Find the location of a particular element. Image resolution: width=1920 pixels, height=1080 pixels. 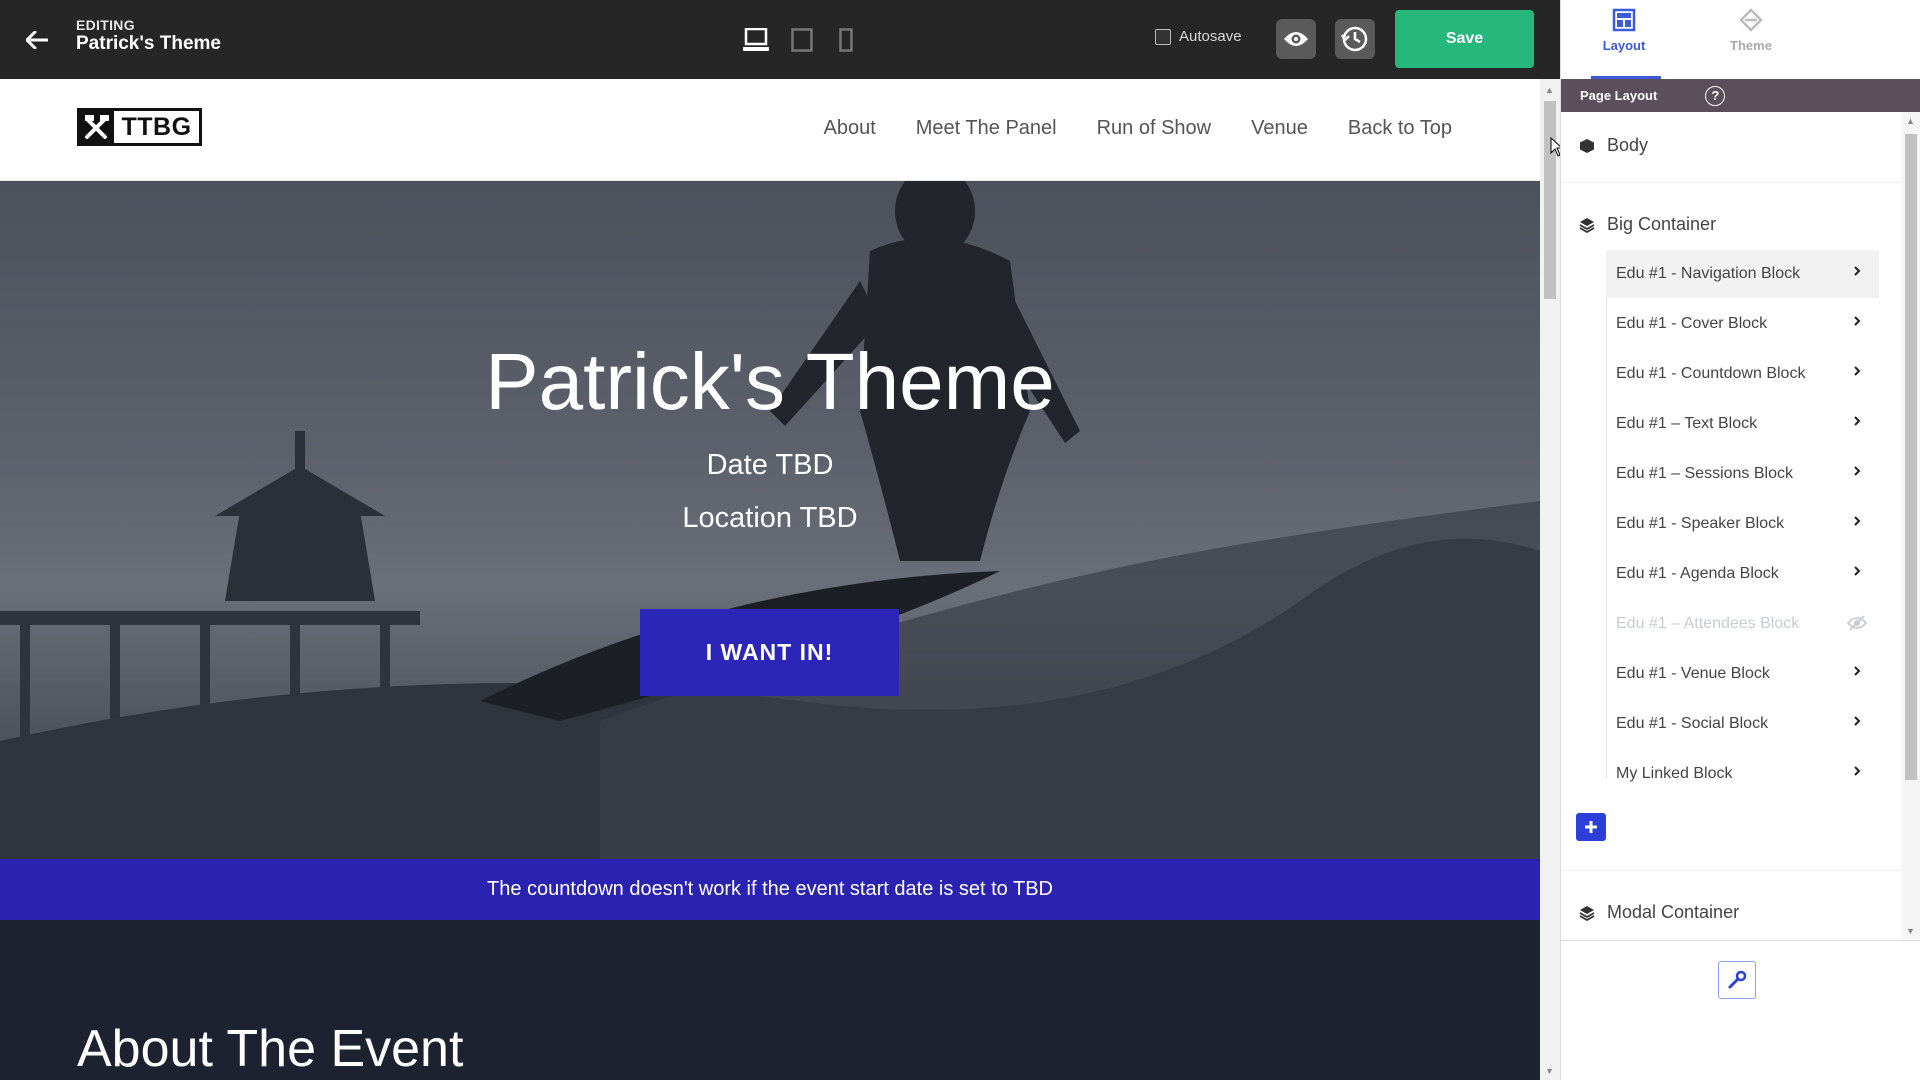

tab-theme-label: Theme is located at coordinates (1751, 45).